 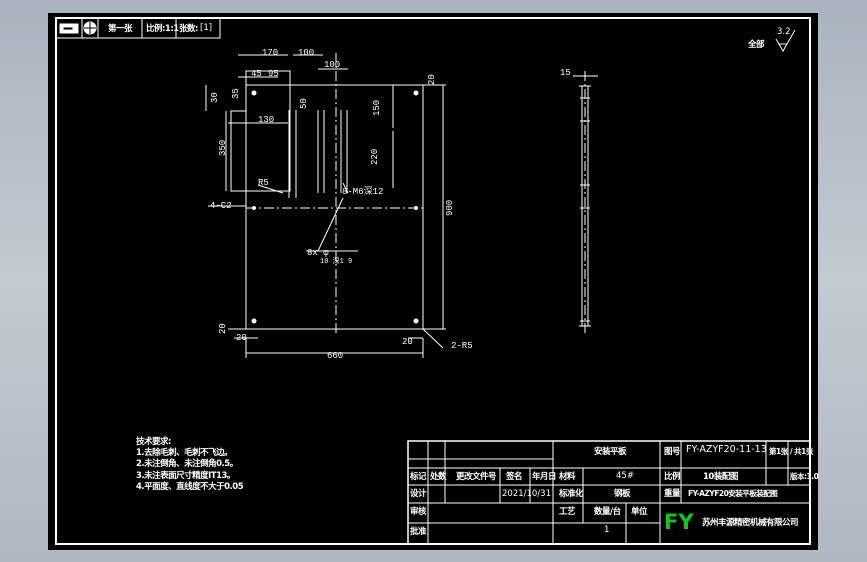 What do you see at coordinates (418, 532) in the screenshot?
I see `approve-label: 批准` at bounding box center [418, 532].